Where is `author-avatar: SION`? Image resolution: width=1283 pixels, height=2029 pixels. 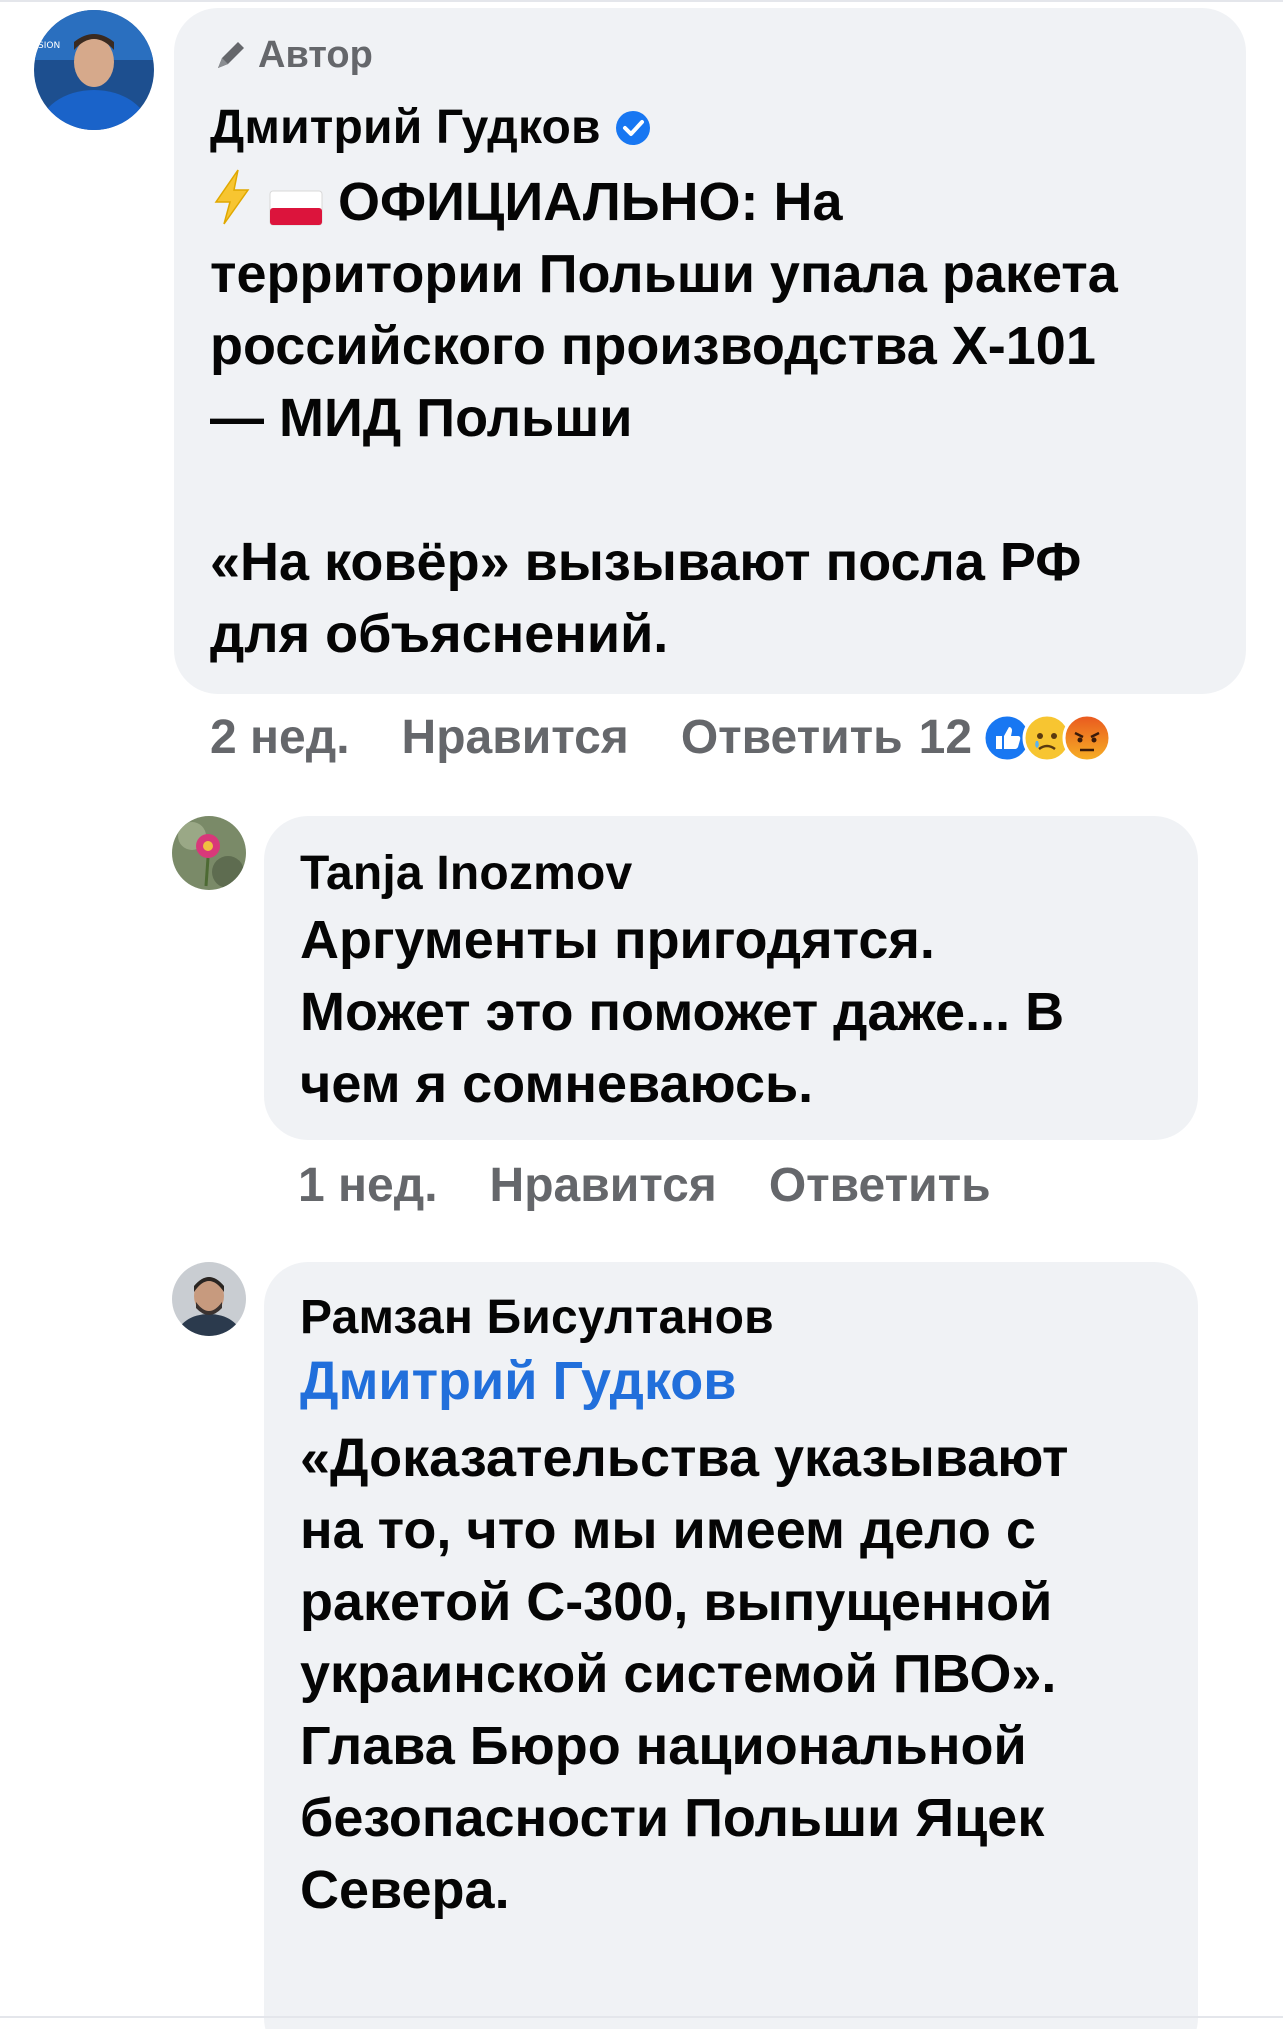 author-avatar: SION is located at coordinates (94, 70).